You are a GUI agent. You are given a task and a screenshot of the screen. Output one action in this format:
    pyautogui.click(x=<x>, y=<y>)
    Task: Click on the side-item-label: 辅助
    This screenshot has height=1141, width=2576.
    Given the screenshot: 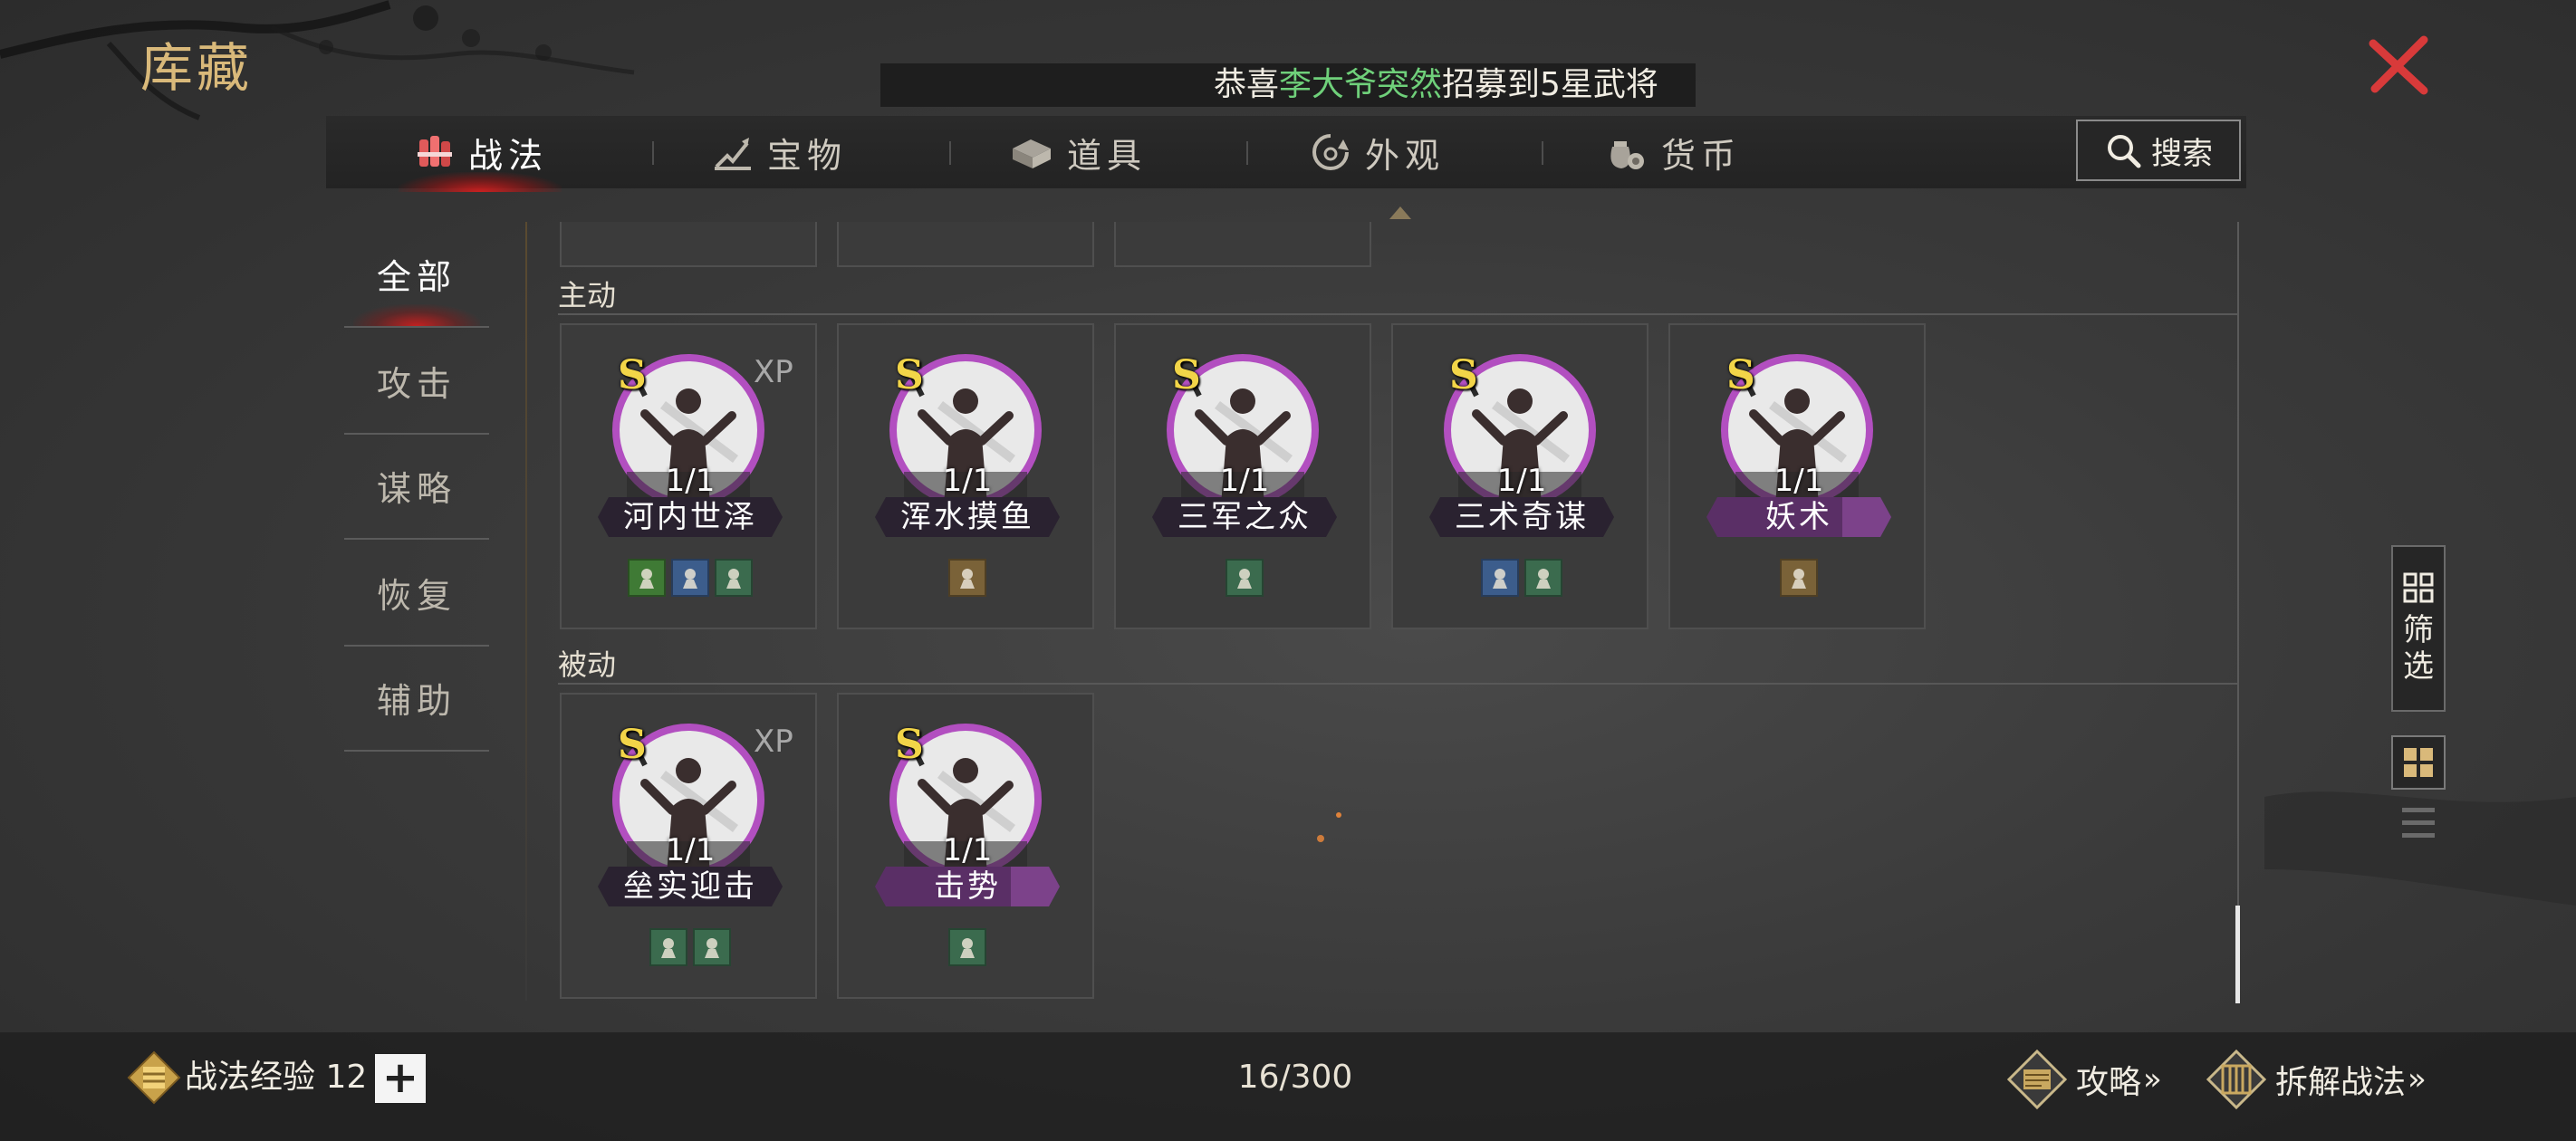 What is the action you would take?
    pyautogui.click(x=416, y=701)
    